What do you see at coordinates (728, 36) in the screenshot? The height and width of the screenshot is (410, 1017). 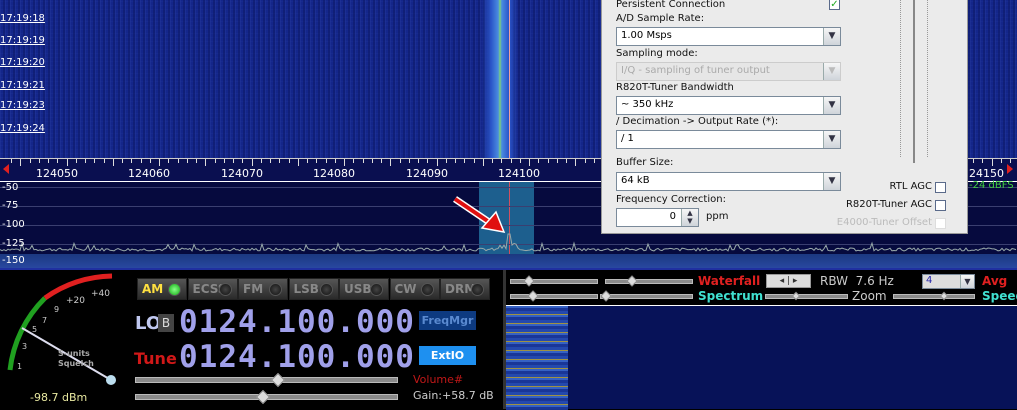 I see `sample-rate-select: 1.00 Msps ▼` at bounding box center [728, 36].